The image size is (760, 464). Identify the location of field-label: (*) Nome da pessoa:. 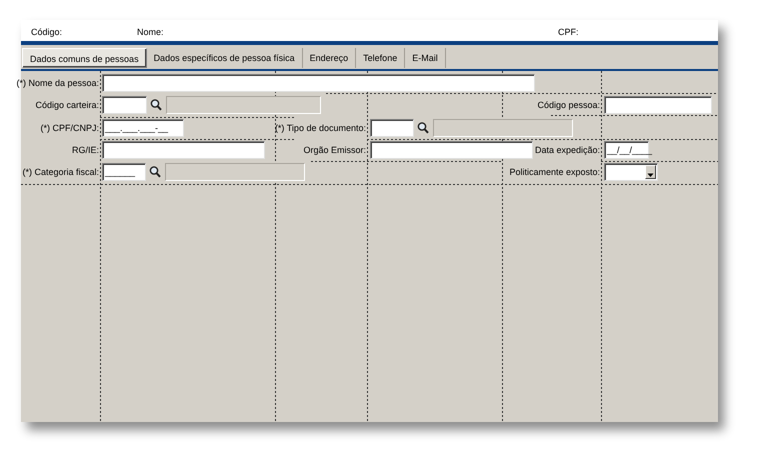
(57, 83).